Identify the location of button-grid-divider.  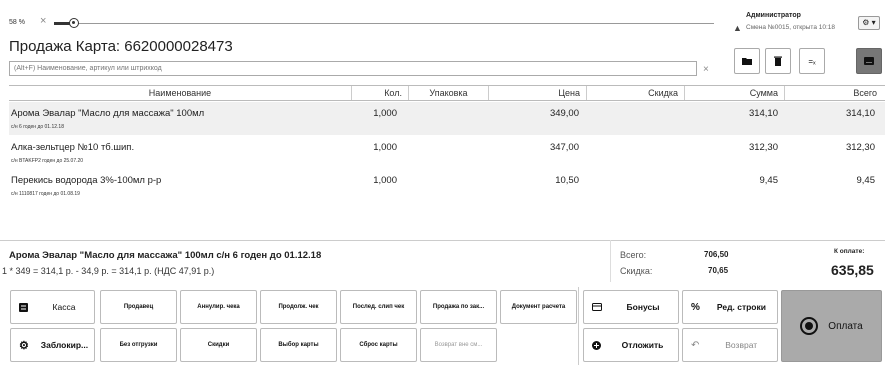
(578, 326).